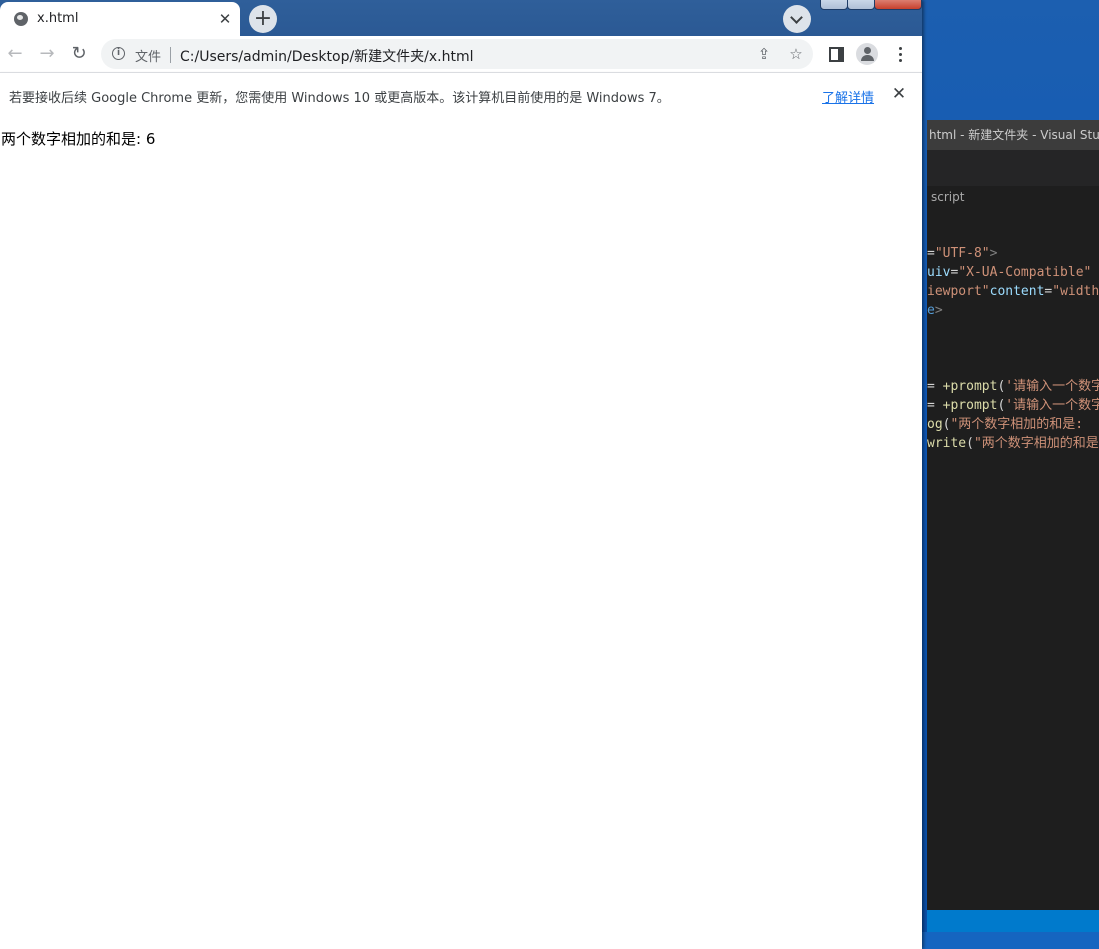 The width and height of the screenshot is (1099, 949). Describe the element at coordinates (148, 55) in the screenshot. I see `site-scheme-label: 文件` at that location.